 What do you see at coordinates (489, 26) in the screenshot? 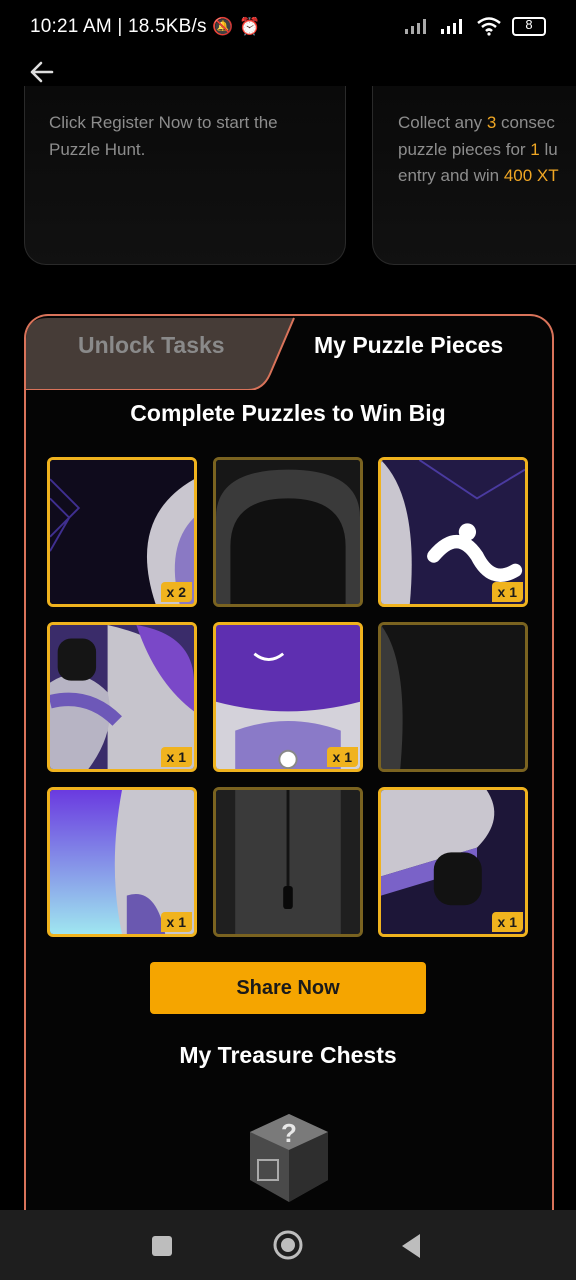
I see `wifi-icon` at bounding box center [489, 26].